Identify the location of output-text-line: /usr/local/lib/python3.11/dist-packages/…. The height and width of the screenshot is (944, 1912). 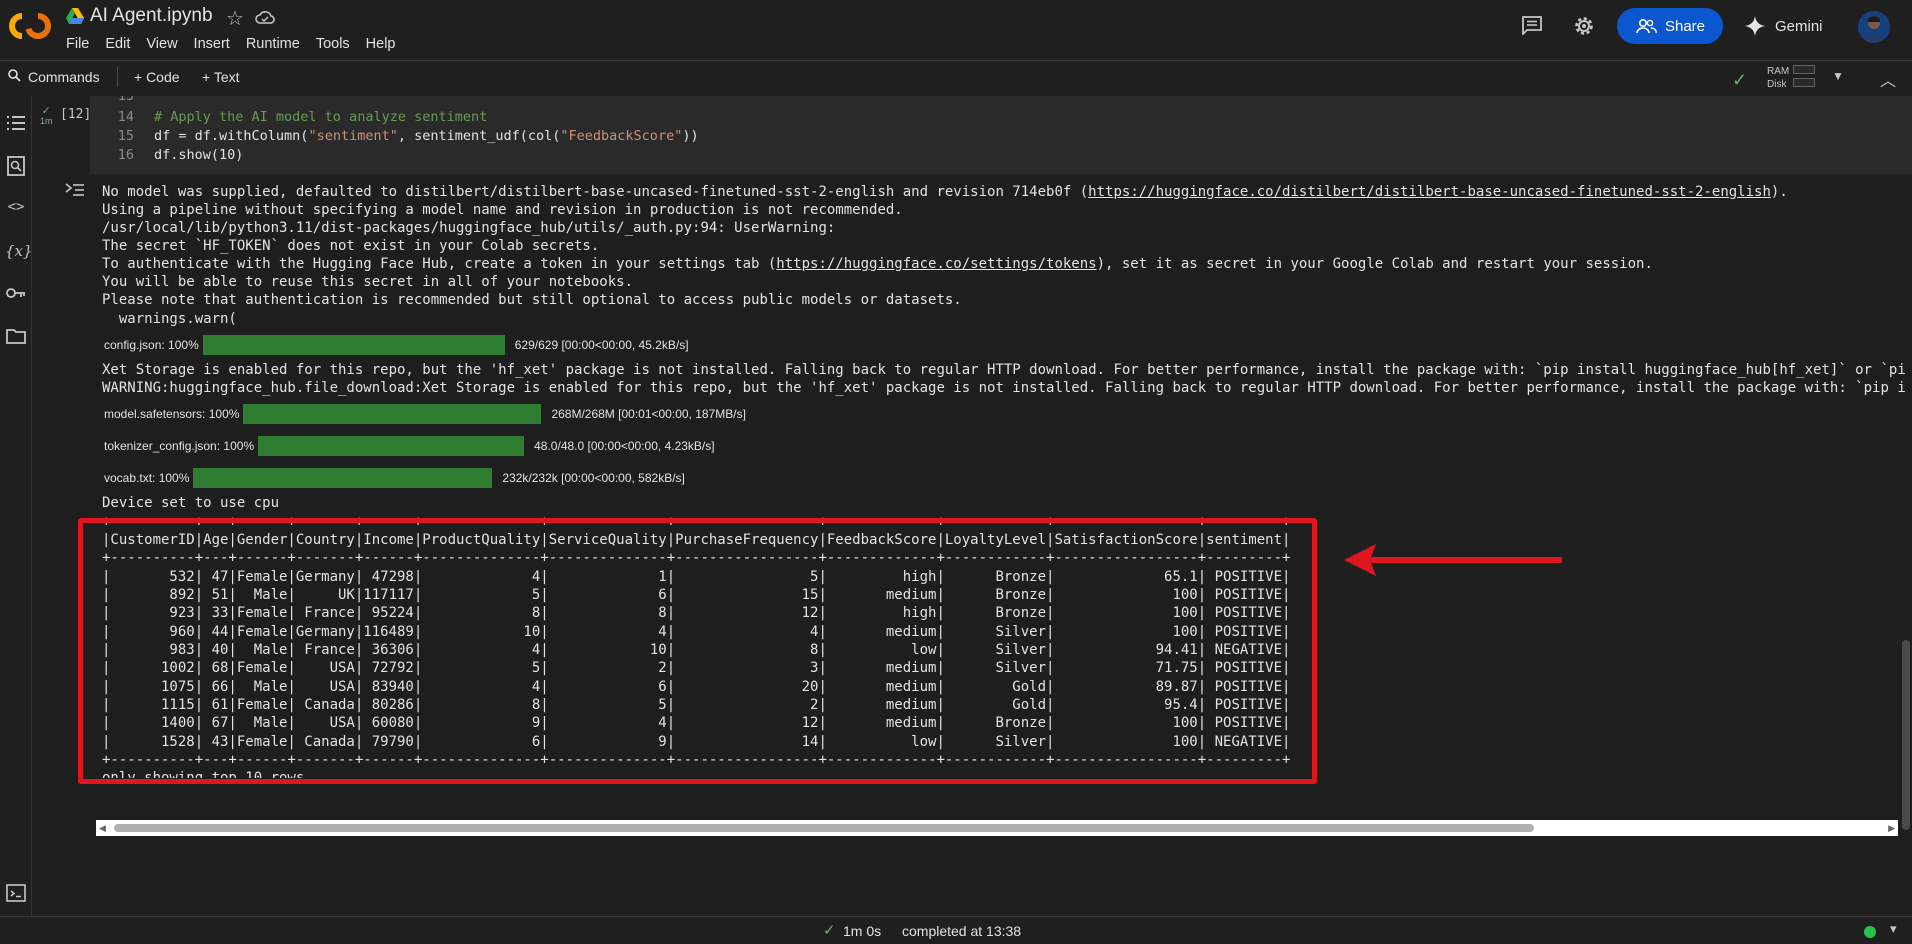
(469, 228).